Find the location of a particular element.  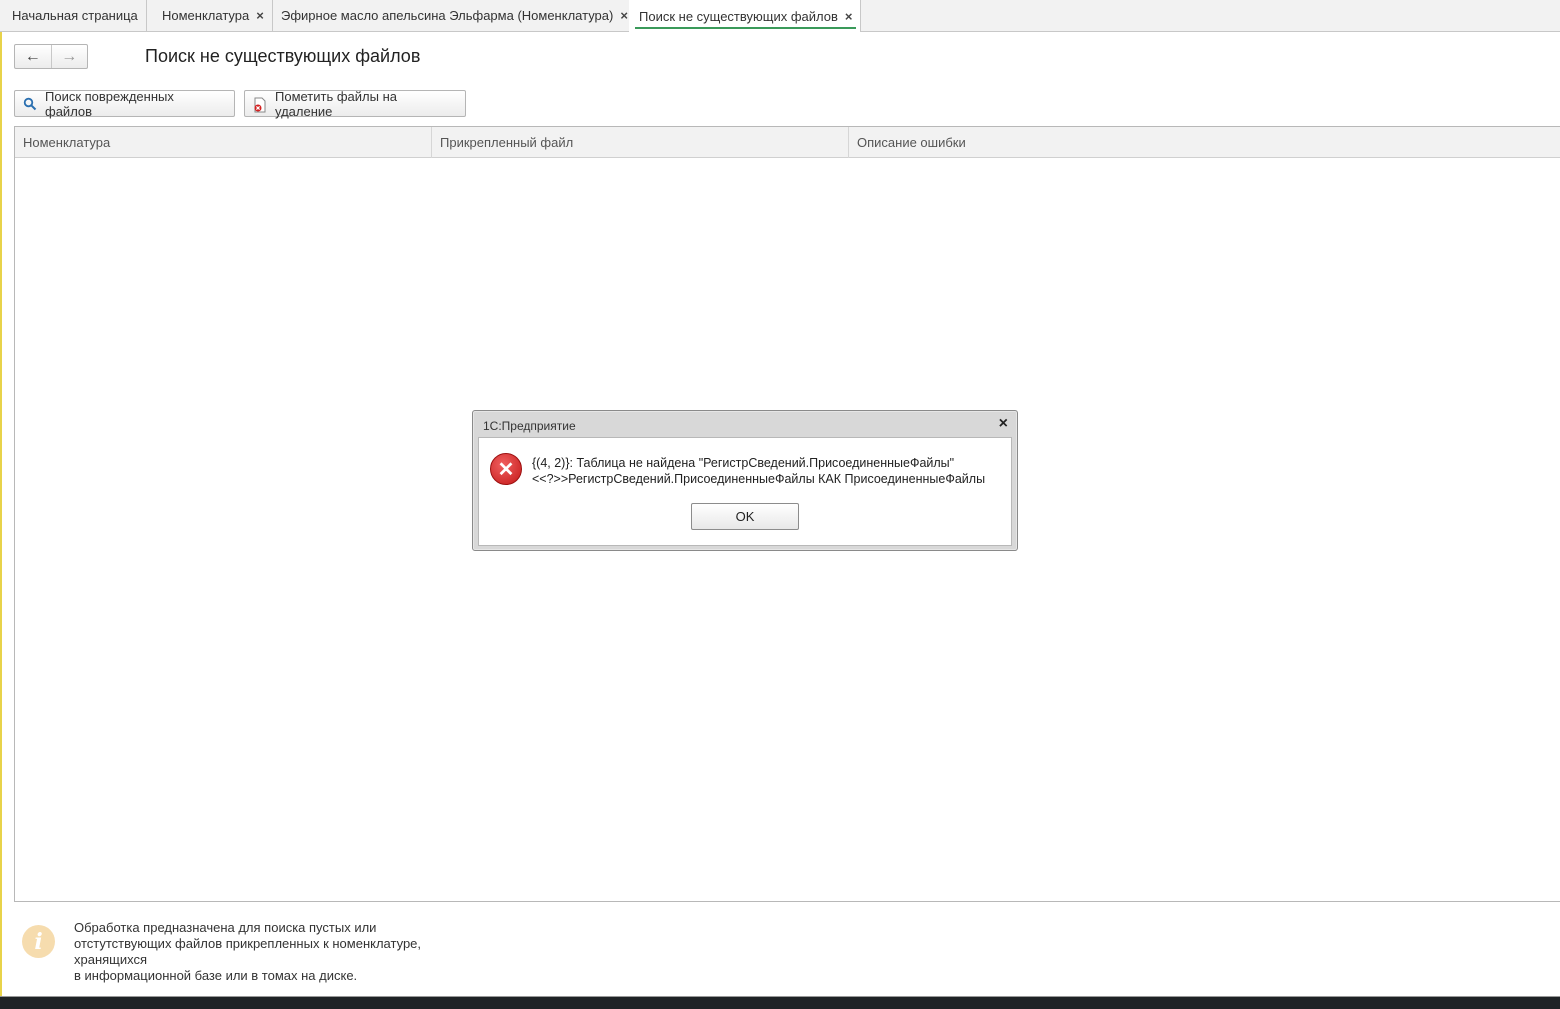

search-damaged-files-button: Поиск поврежденных файлов is located at coordinates (124, 103).